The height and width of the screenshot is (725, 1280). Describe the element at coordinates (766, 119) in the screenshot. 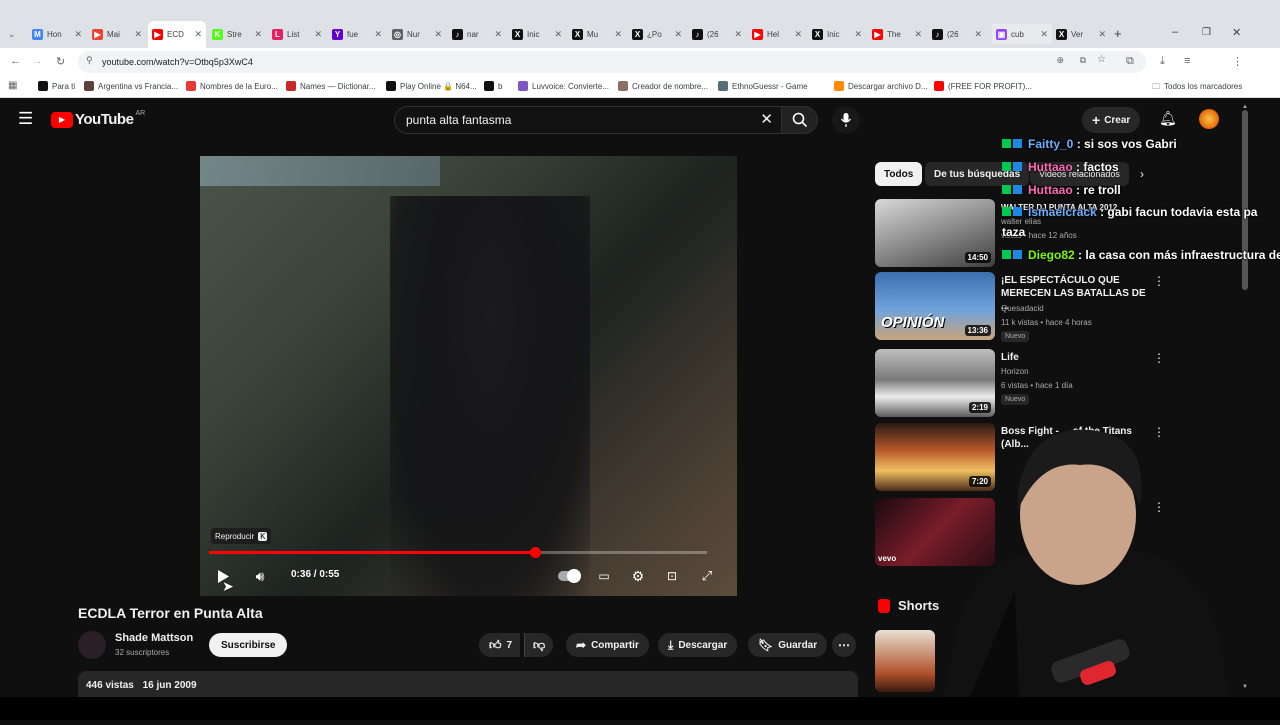

I see `clear-search-icon: ✕` at that location.